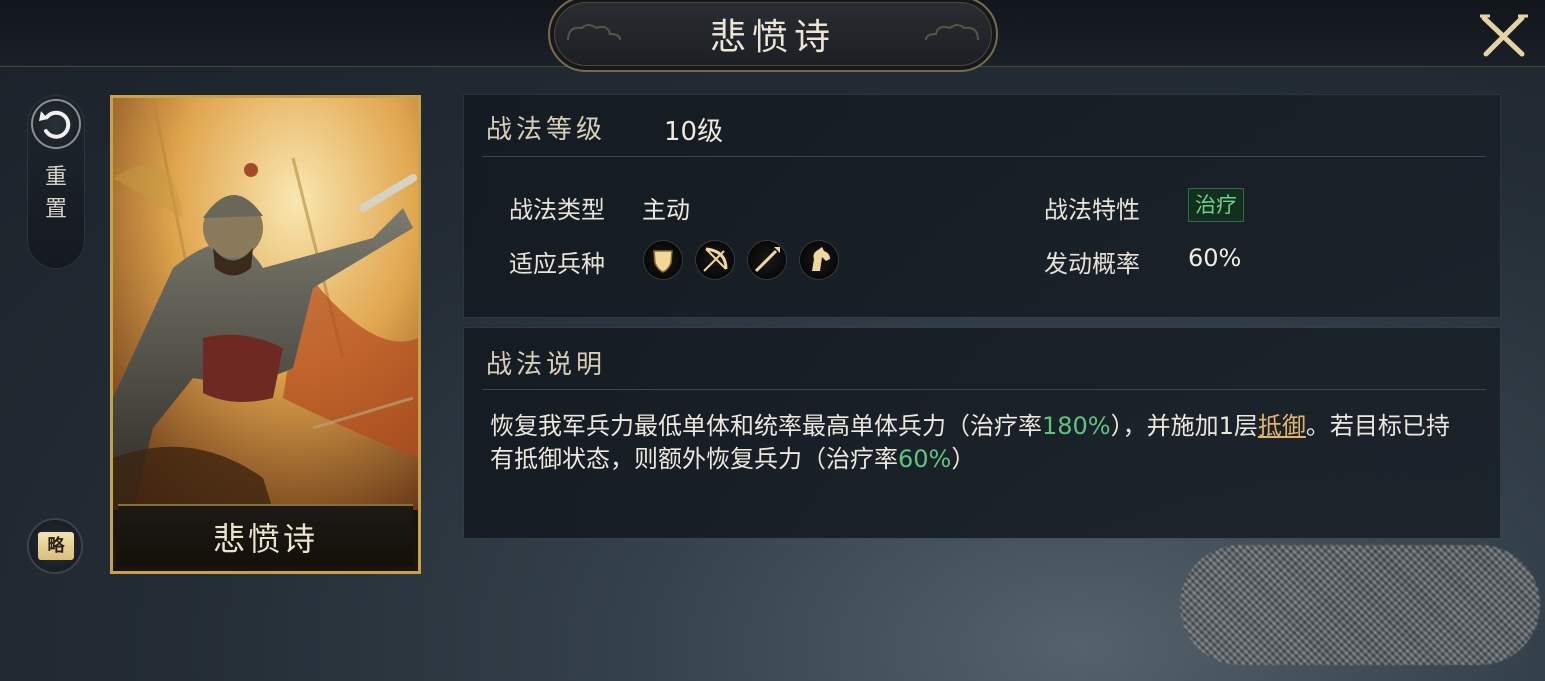 This screenshot has height=681, width=1545. What do you see at coordinates (1215, 258) in the screenshot?
I see `chance-value: 60%` at bounding box center [1215, 258].